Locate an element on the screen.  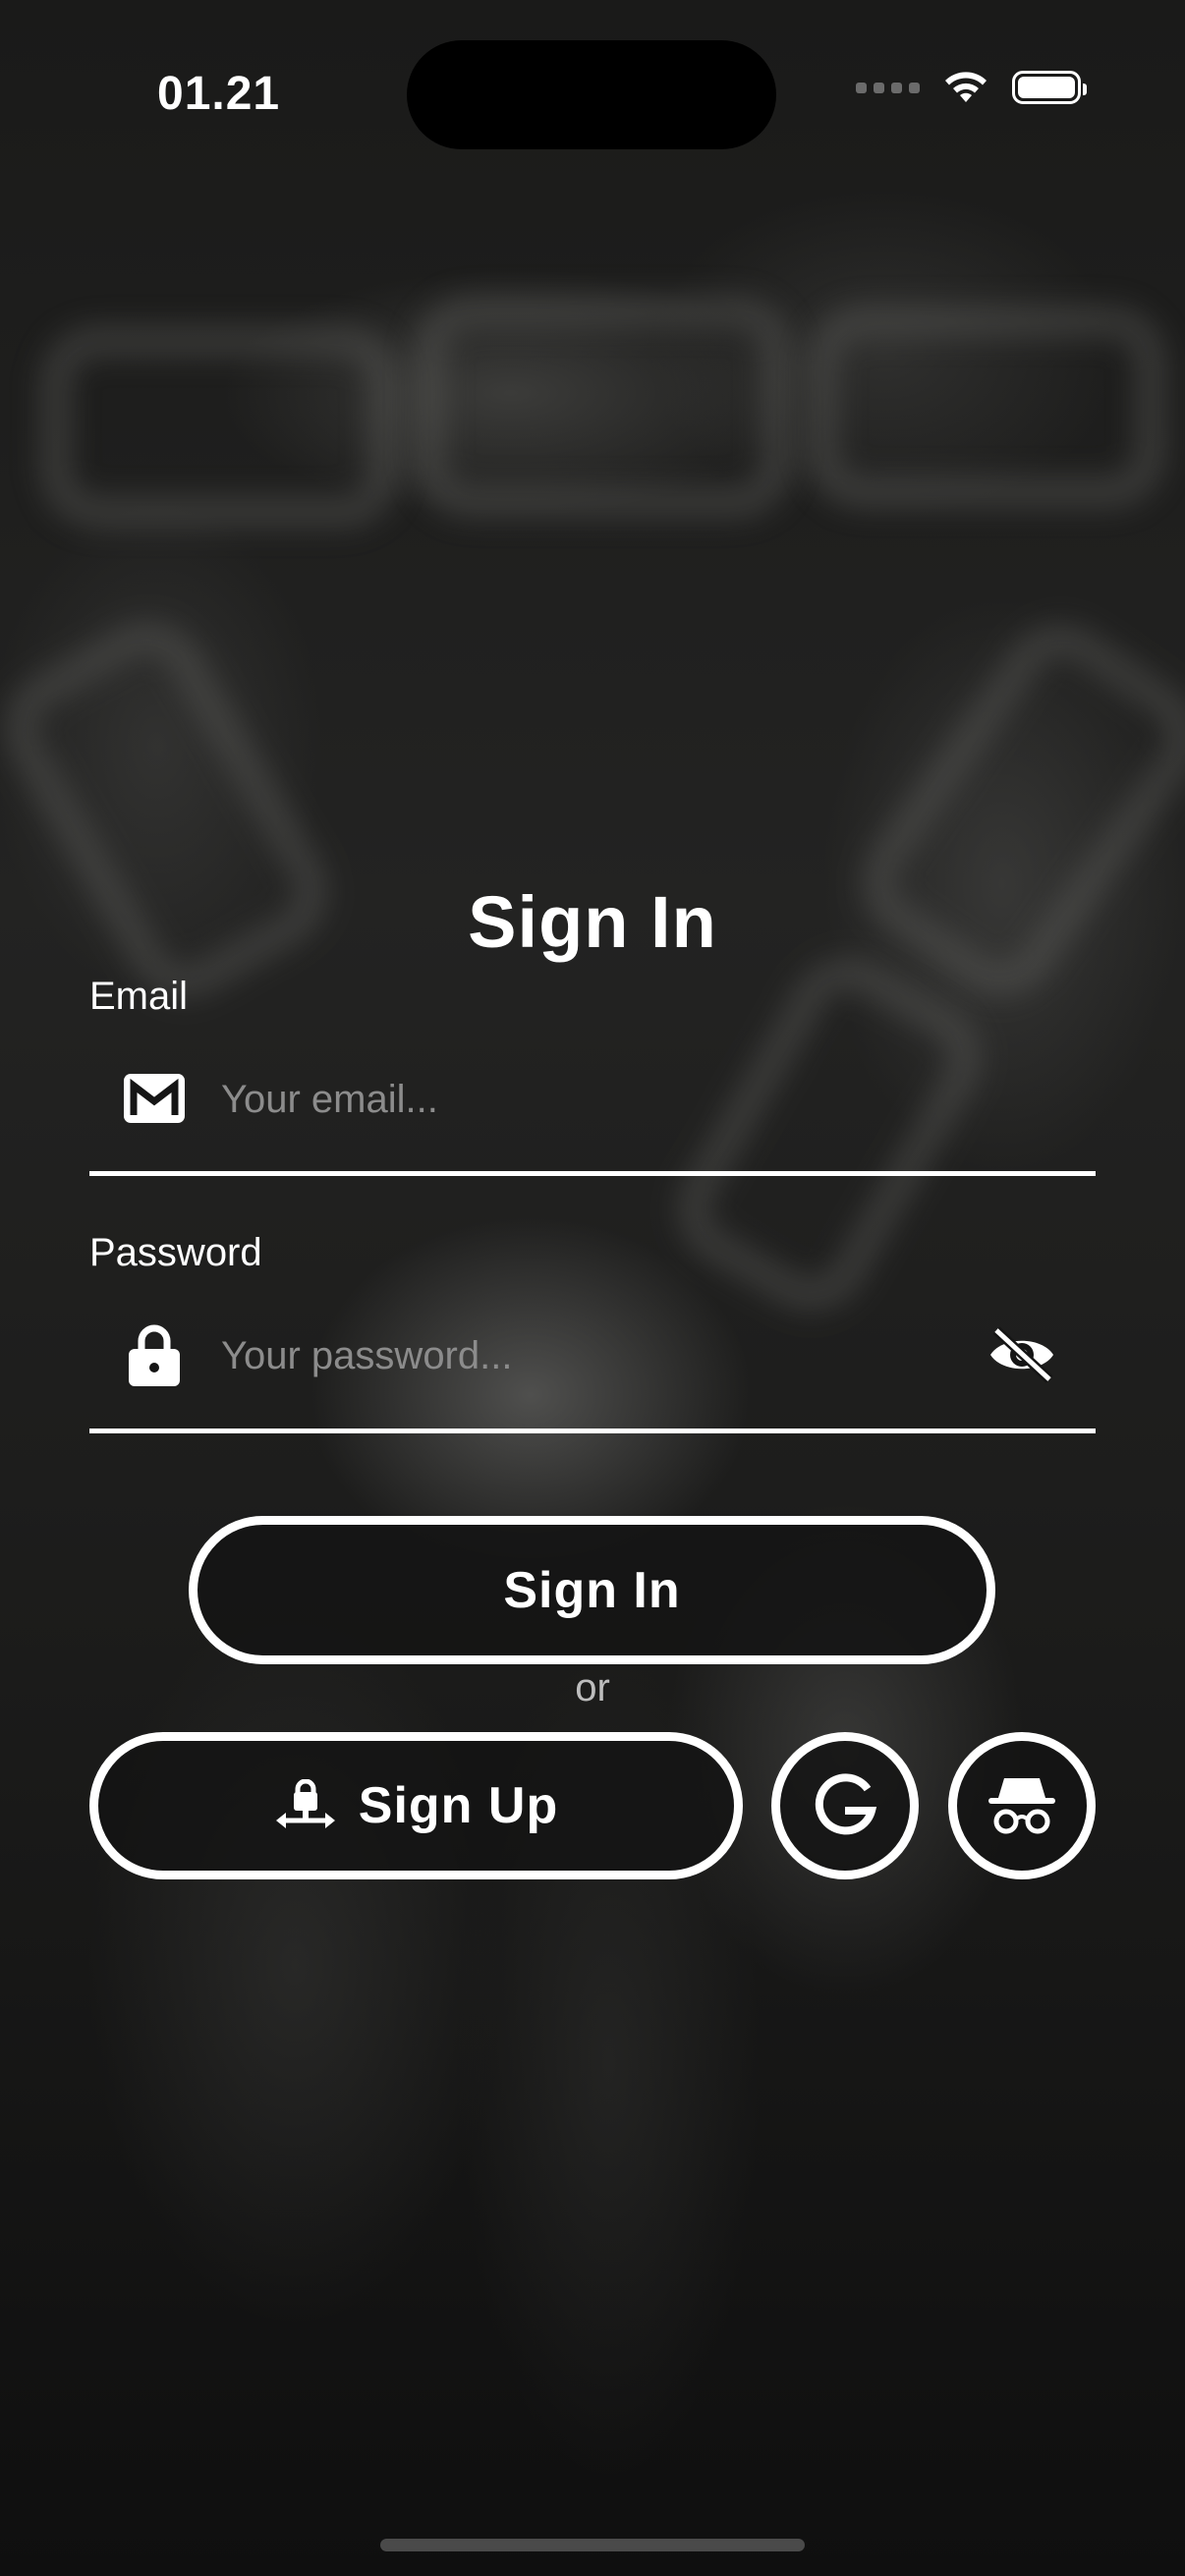
sign-in-button: Sign In is located at coordinates (592, 1590).